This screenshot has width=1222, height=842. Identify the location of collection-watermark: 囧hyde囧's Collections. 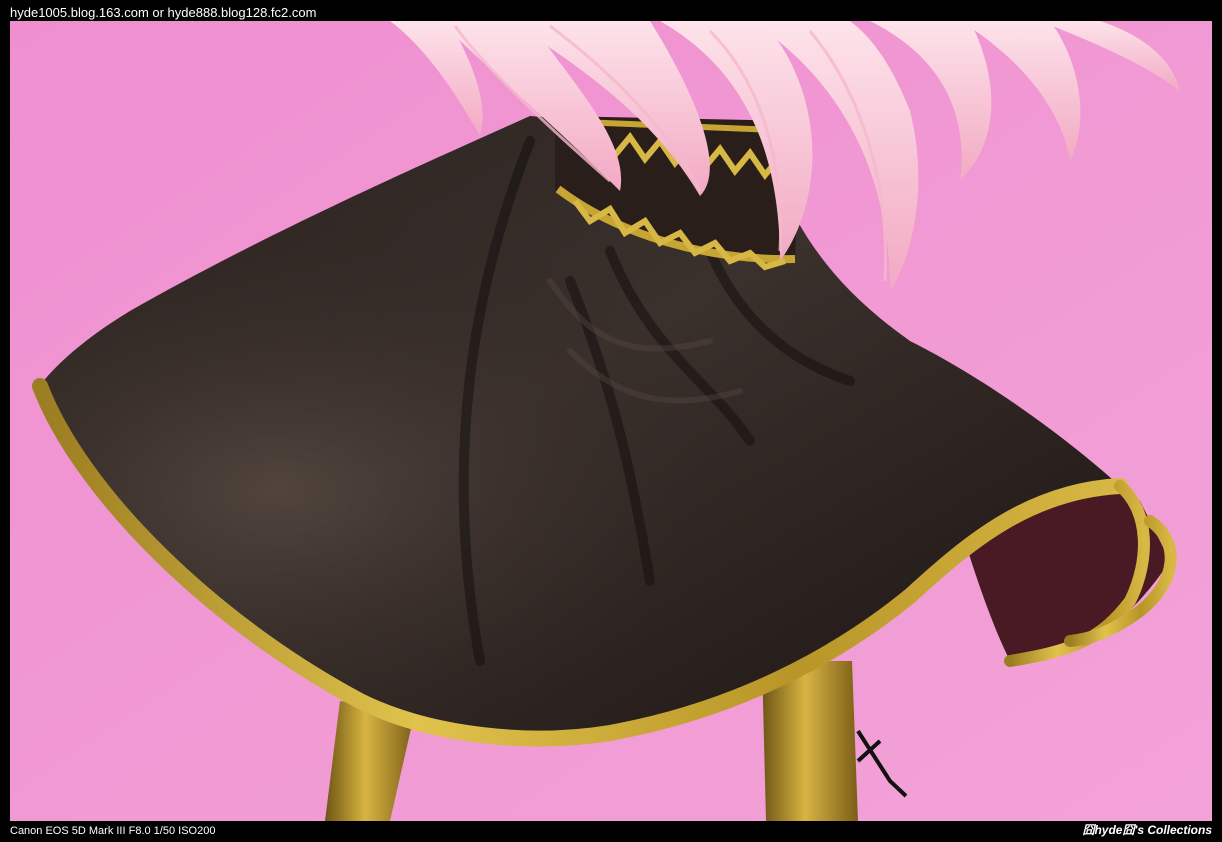
(1147, 830).